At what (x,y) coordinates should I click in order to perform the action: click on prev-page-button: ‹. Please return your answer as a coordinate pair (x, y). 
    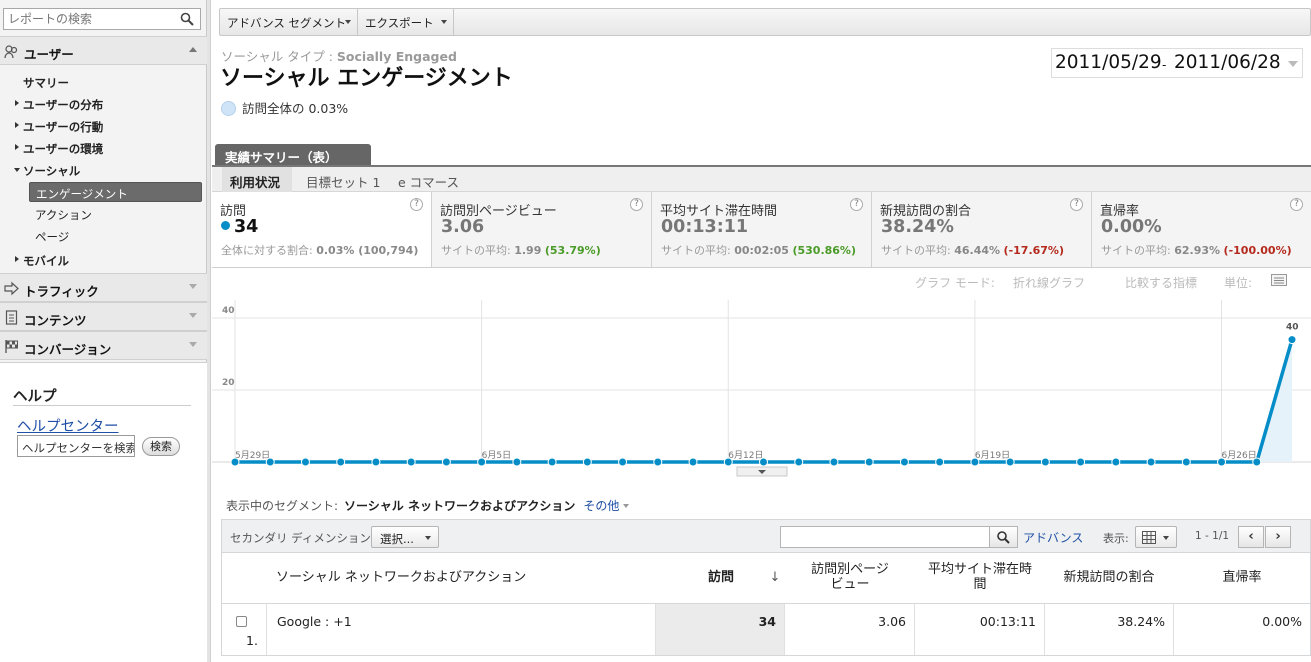
    Looking at the image, I should click on (1251, 537).